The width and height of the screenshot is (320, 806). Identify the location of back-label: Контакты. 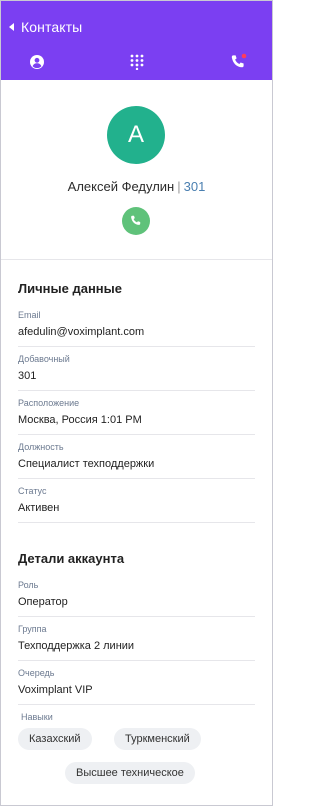
(52, 27).